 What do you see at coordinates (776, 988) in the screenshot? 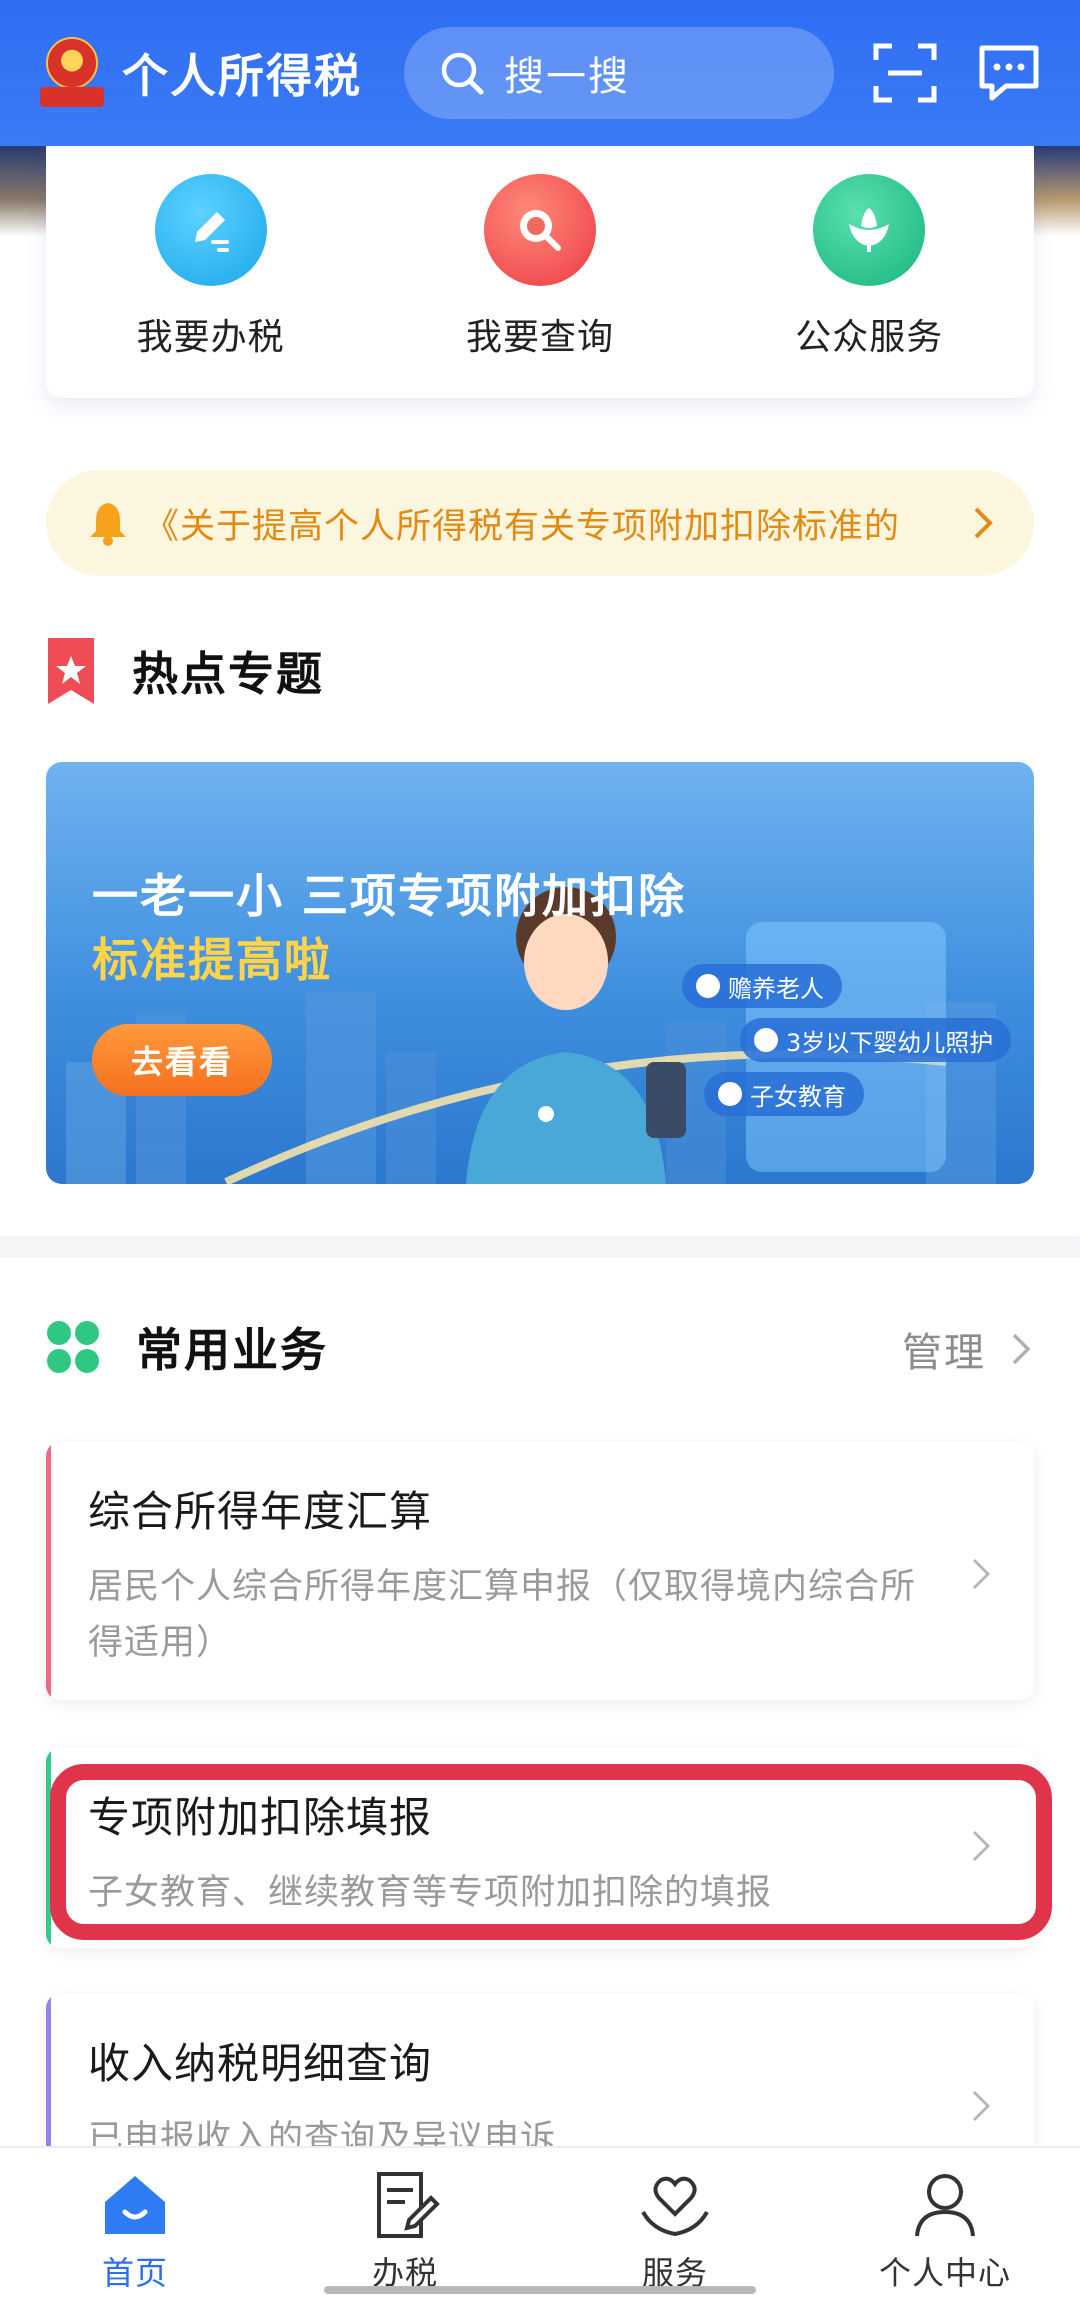
I see `banner-tag-label: 赡养老人` at bounding box center [776, 988].